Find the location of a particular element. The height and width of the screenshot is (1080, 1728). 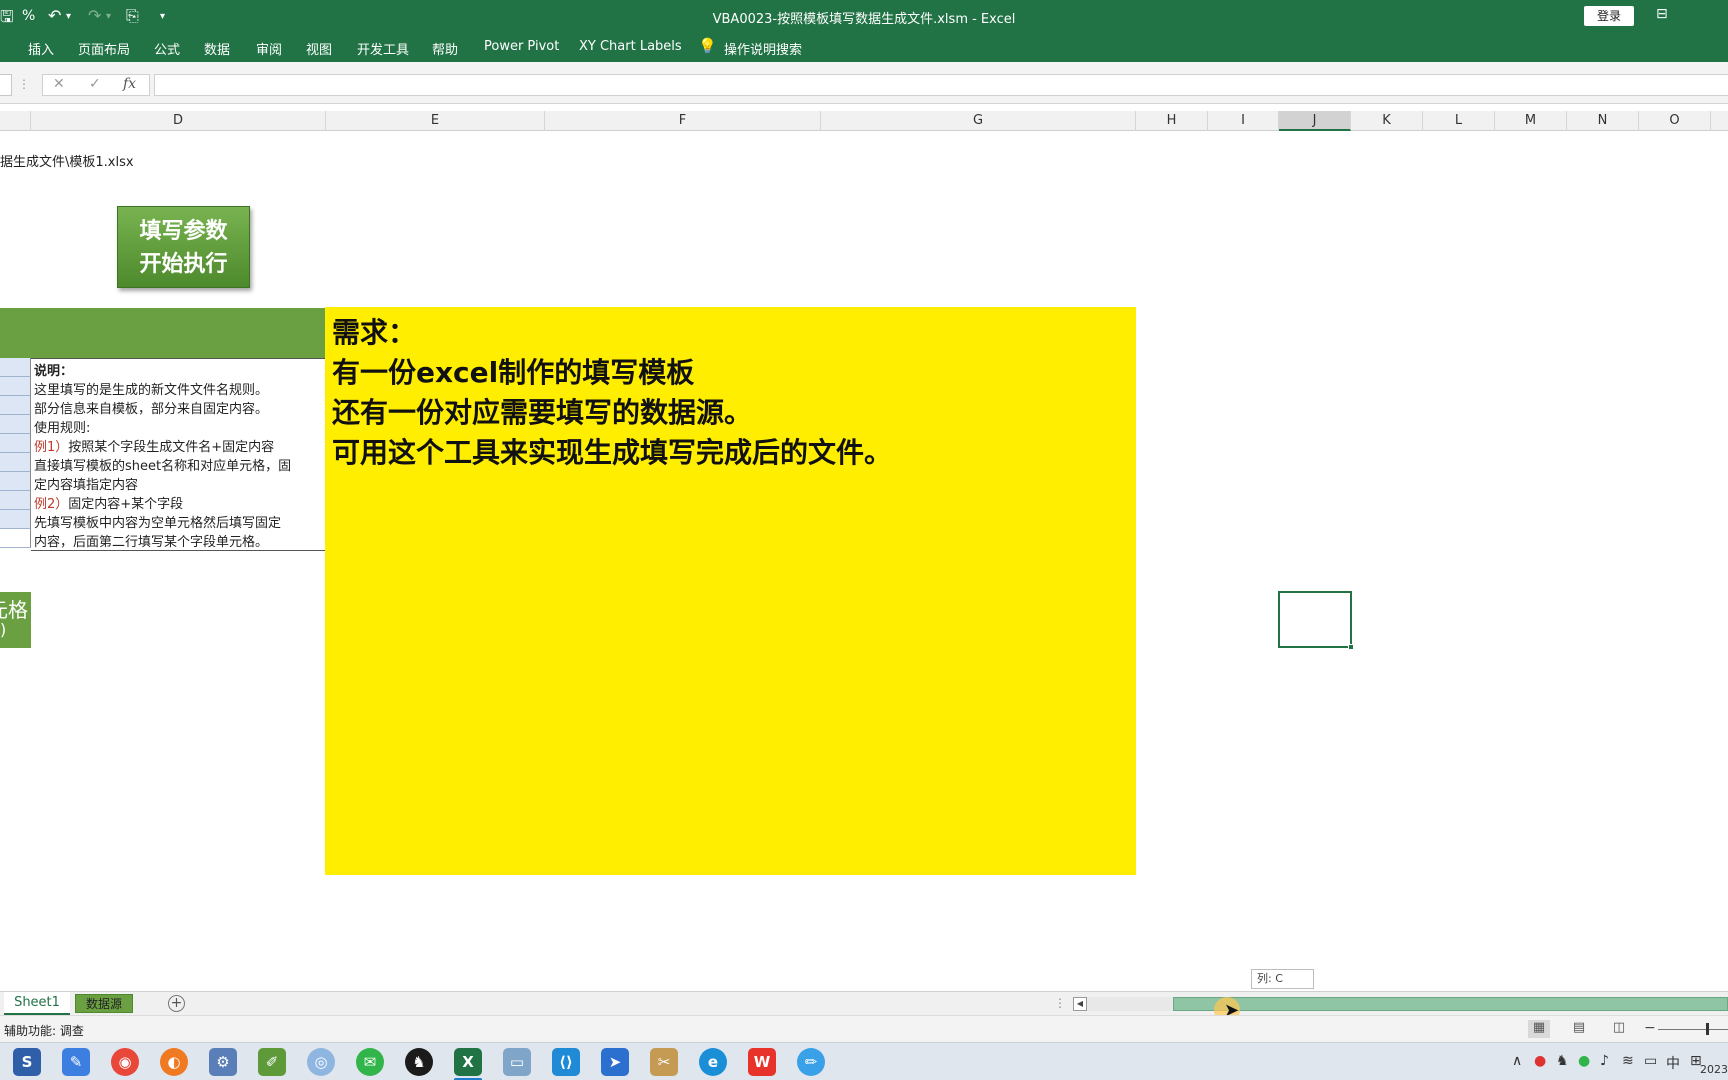

column-header-l: L is located at coordinates (1459, 121).